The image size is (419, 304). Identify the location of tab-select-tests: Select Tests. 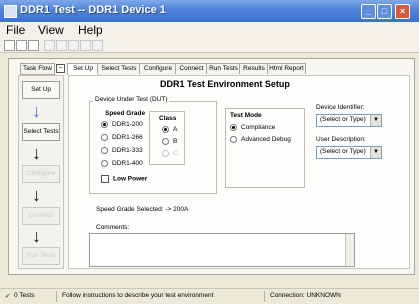
(119, 68).